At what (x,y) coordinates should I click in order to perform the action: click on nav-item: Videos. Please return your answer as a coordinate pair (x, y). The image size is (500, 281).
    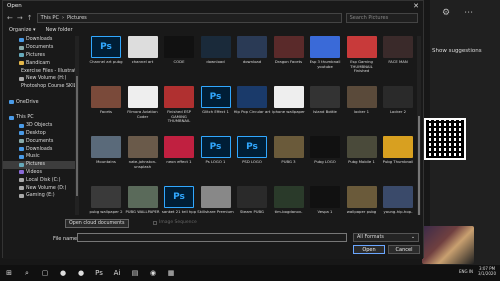
    Looking at the image, I should click on (39, 173).